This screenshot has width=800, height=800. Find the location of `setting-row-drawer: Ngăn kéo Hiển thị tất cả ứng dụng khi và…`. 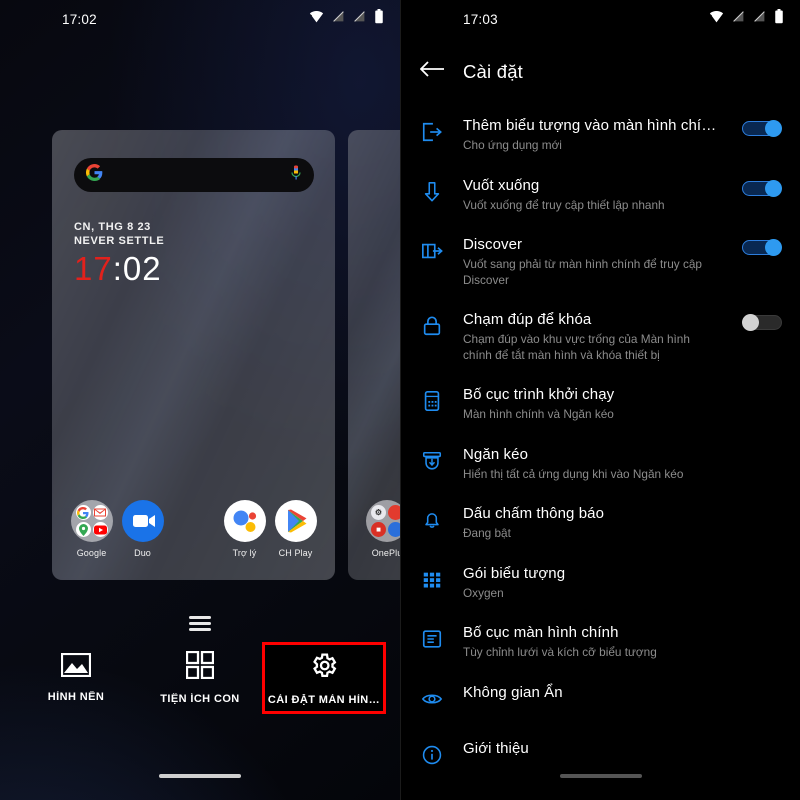

setting-row-drawer: Ngăn kéo Hiển thị tất cả ứng dụng khi và… is located at coordinates (600, 464).